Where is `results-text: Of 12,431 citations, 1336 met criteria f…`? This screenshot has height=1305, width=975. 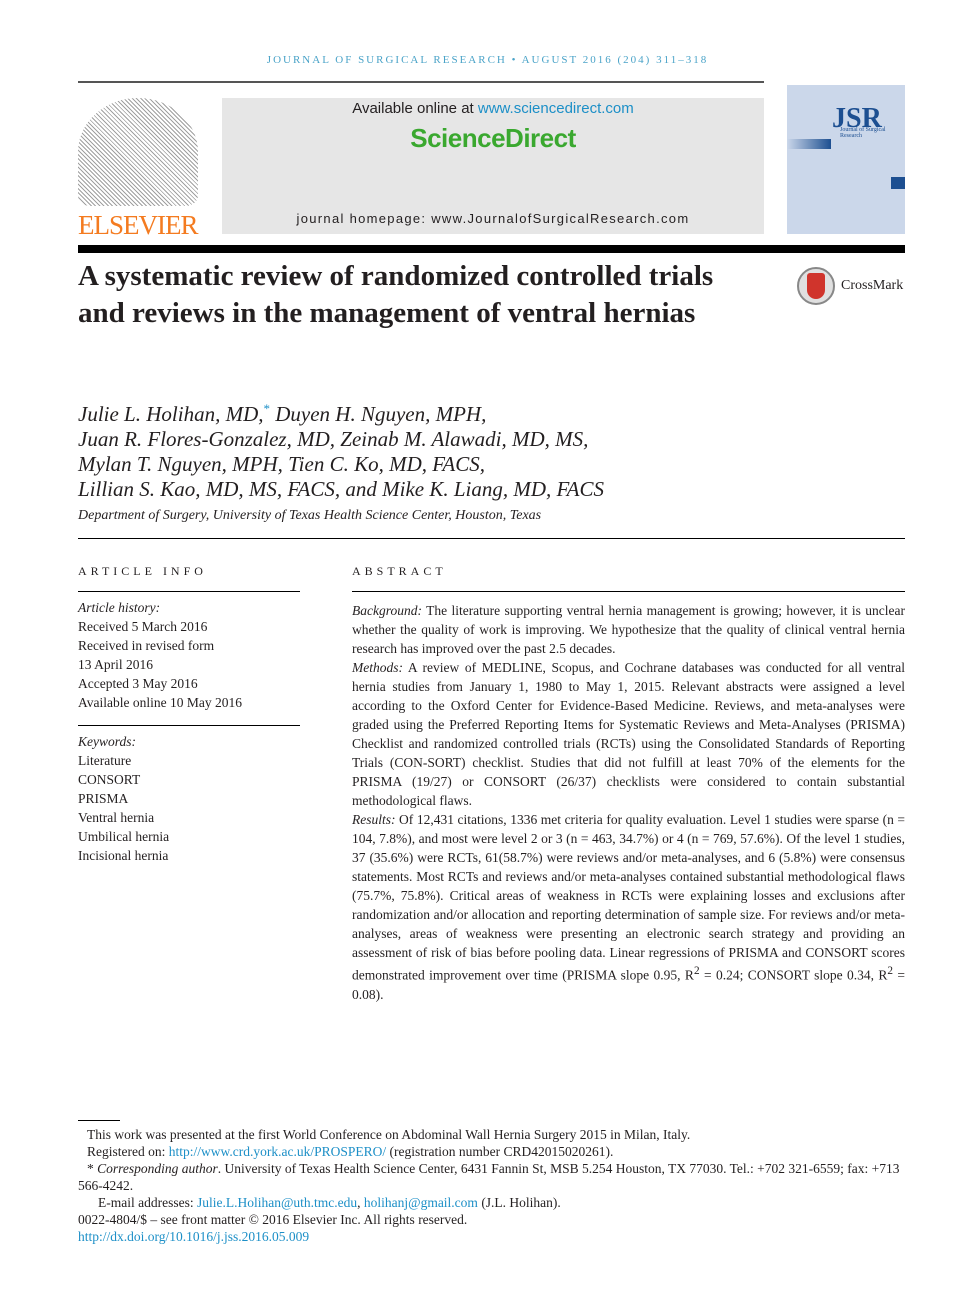
results-text: Of 12,431 citations, 1336 met criteria f… is located at coordinates (628, 897).